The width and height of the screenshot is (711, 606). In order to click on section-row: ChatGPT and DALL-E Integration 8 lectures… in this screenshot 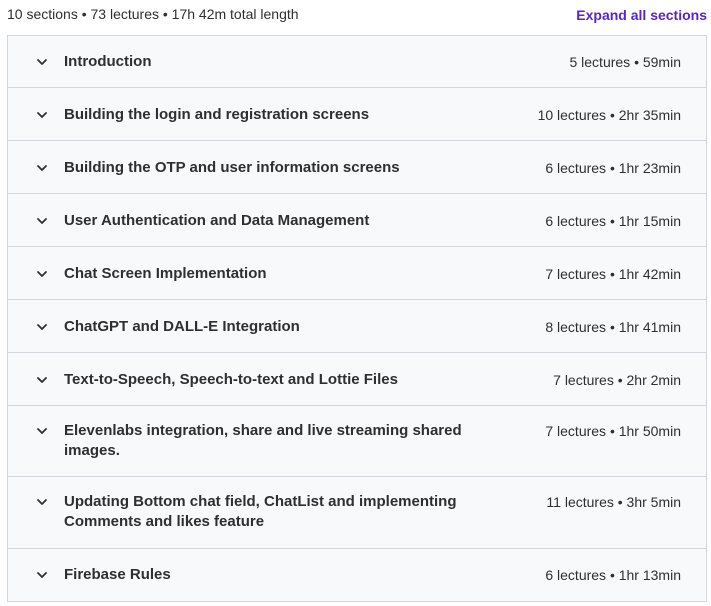, I will do `click(357, 326)`.